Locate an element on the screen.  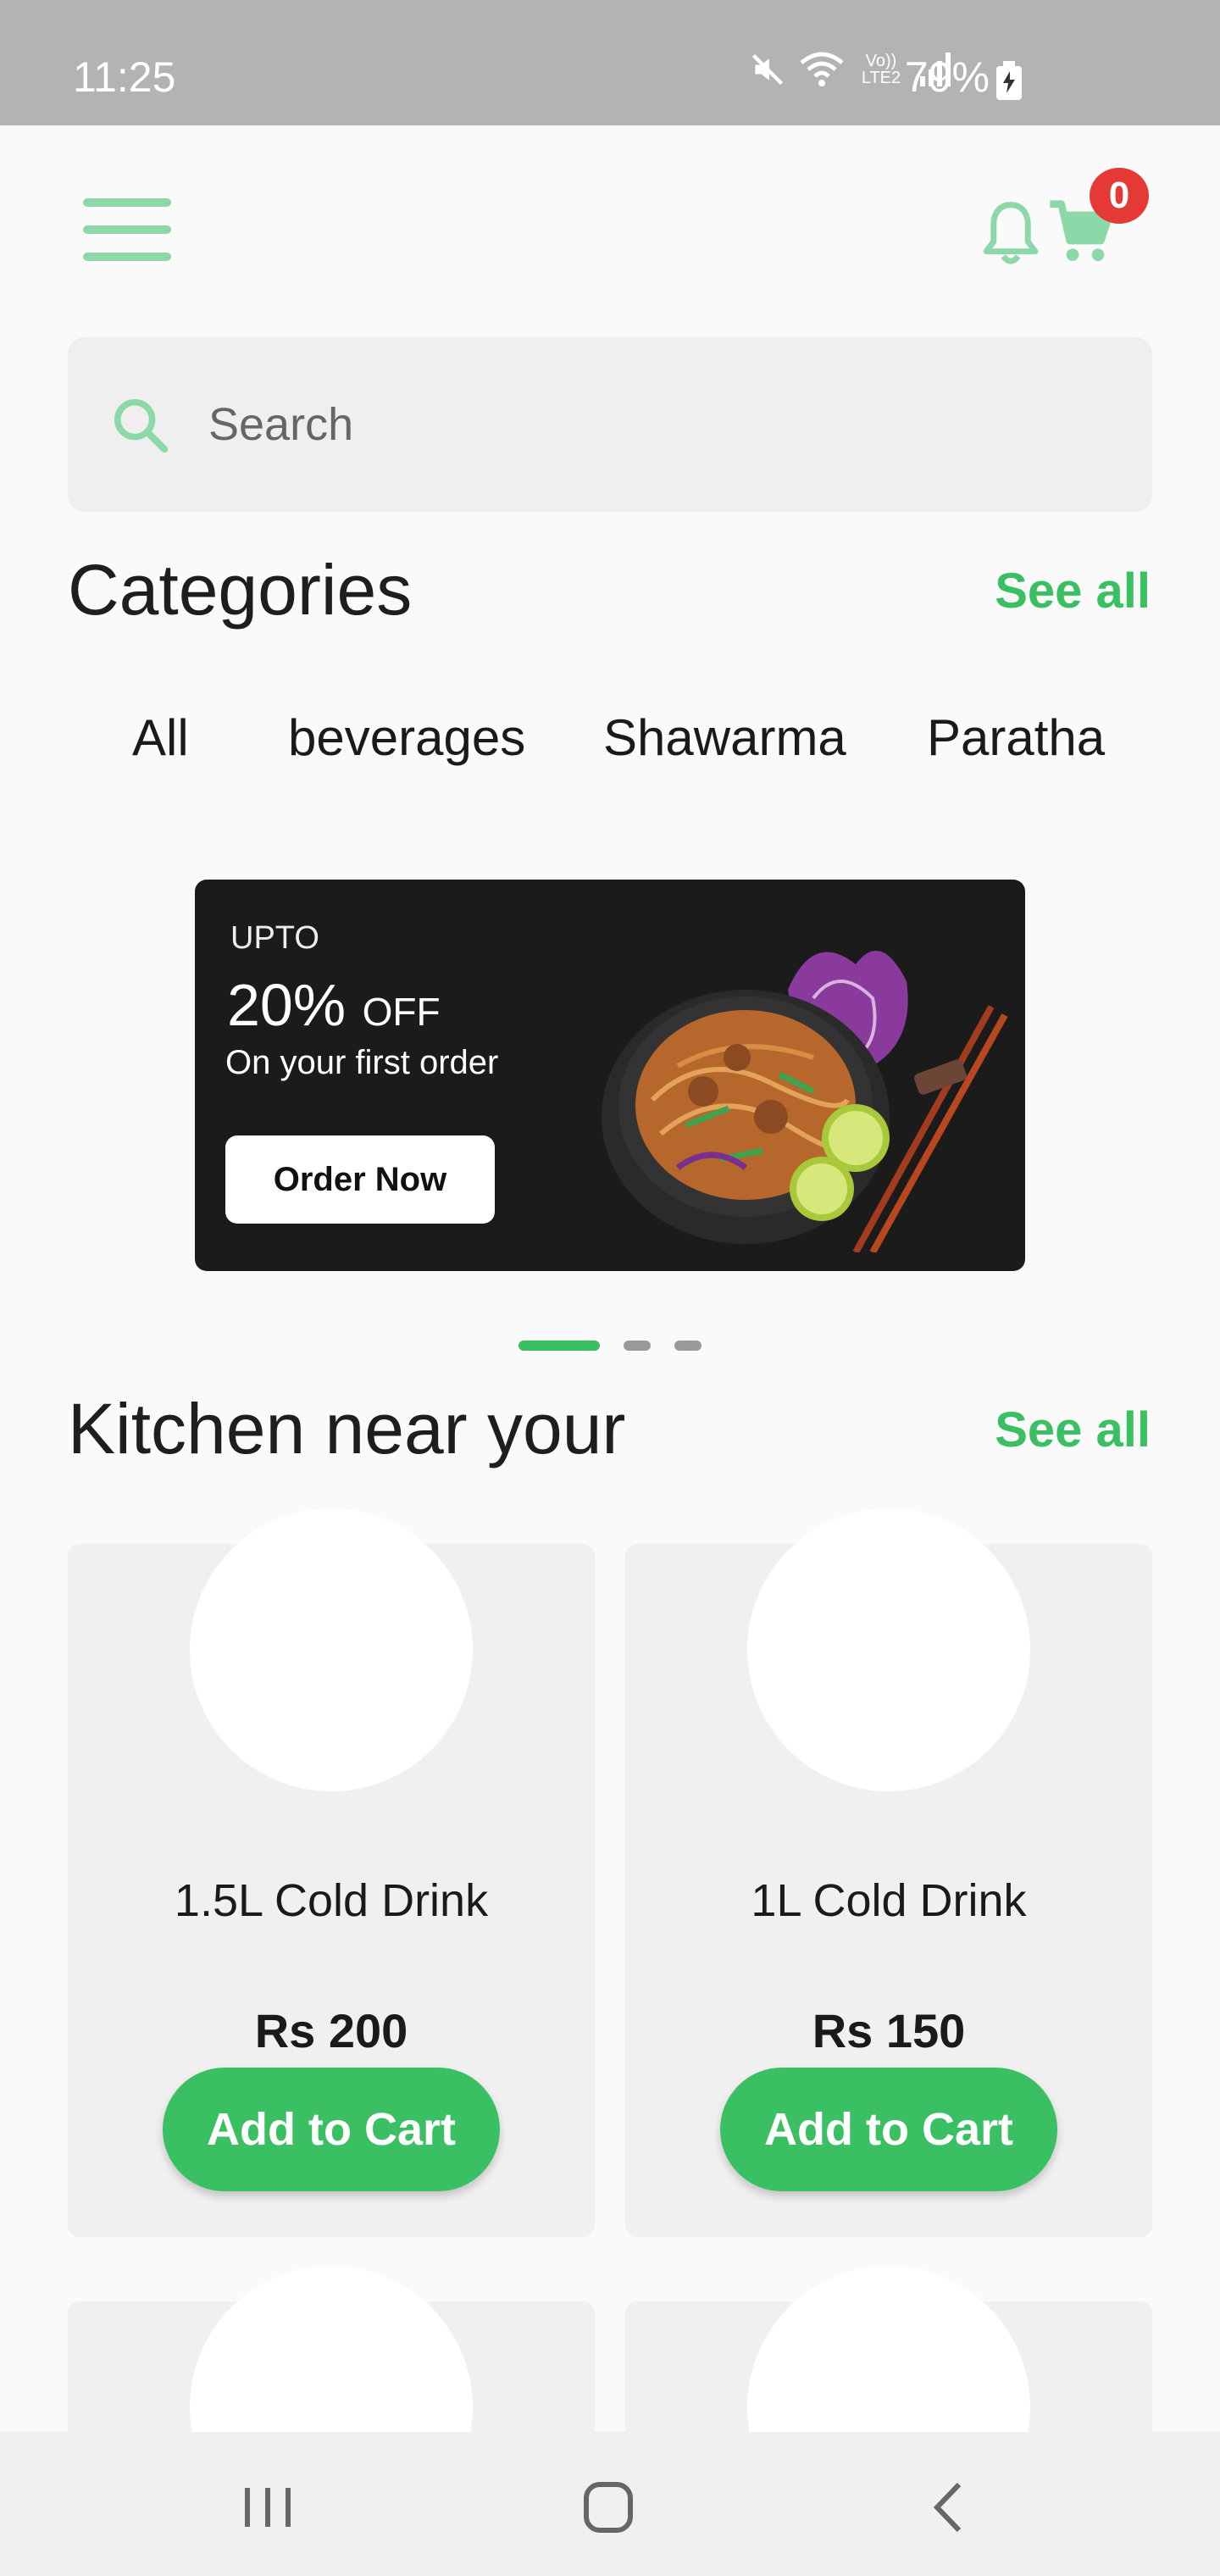
banner-upto: UPTO is located at coordinates (274, 938).